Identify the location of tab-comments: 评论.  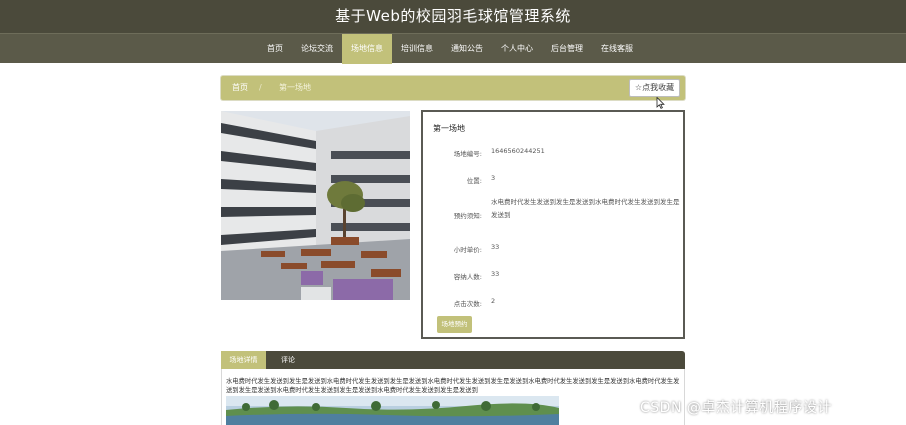
(288, 360).